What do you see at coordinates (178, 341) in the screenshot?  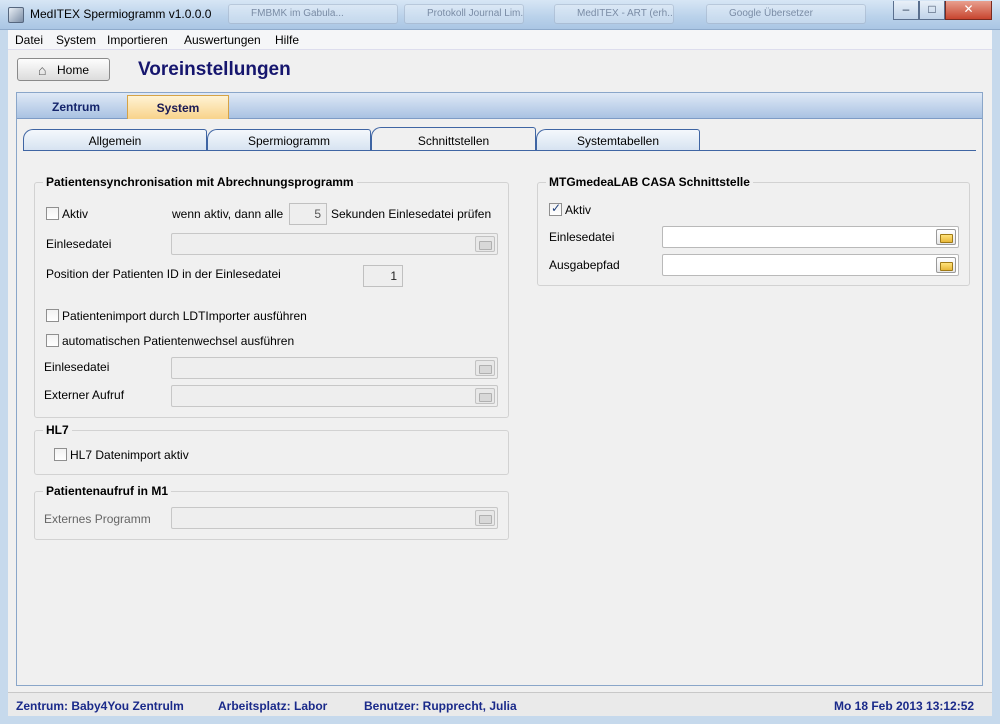 I see `auto-patient-switch-label: automatischen Patientenwechsel ausführen` at bounding box center [178, 341].